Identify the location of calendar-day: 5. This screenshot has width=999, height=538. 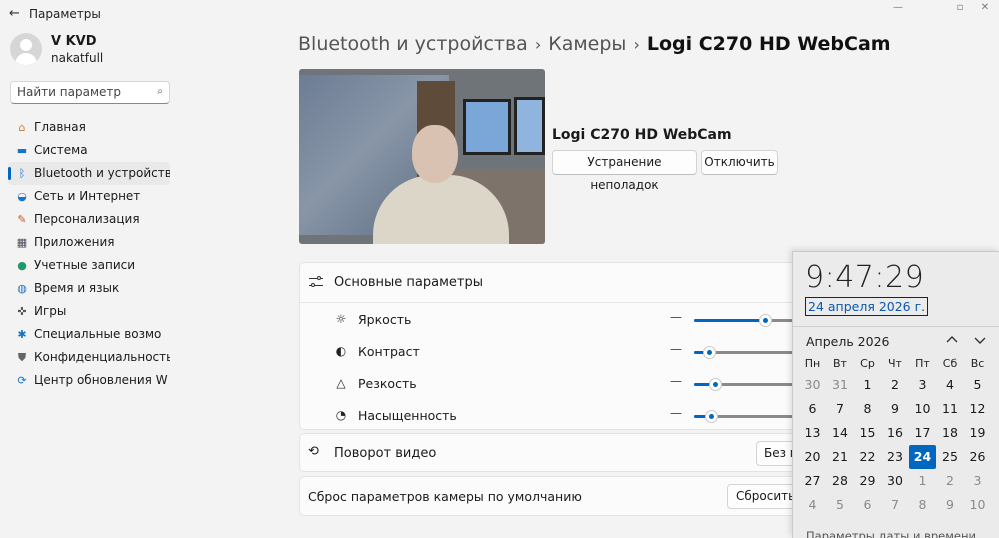
(977, 385).